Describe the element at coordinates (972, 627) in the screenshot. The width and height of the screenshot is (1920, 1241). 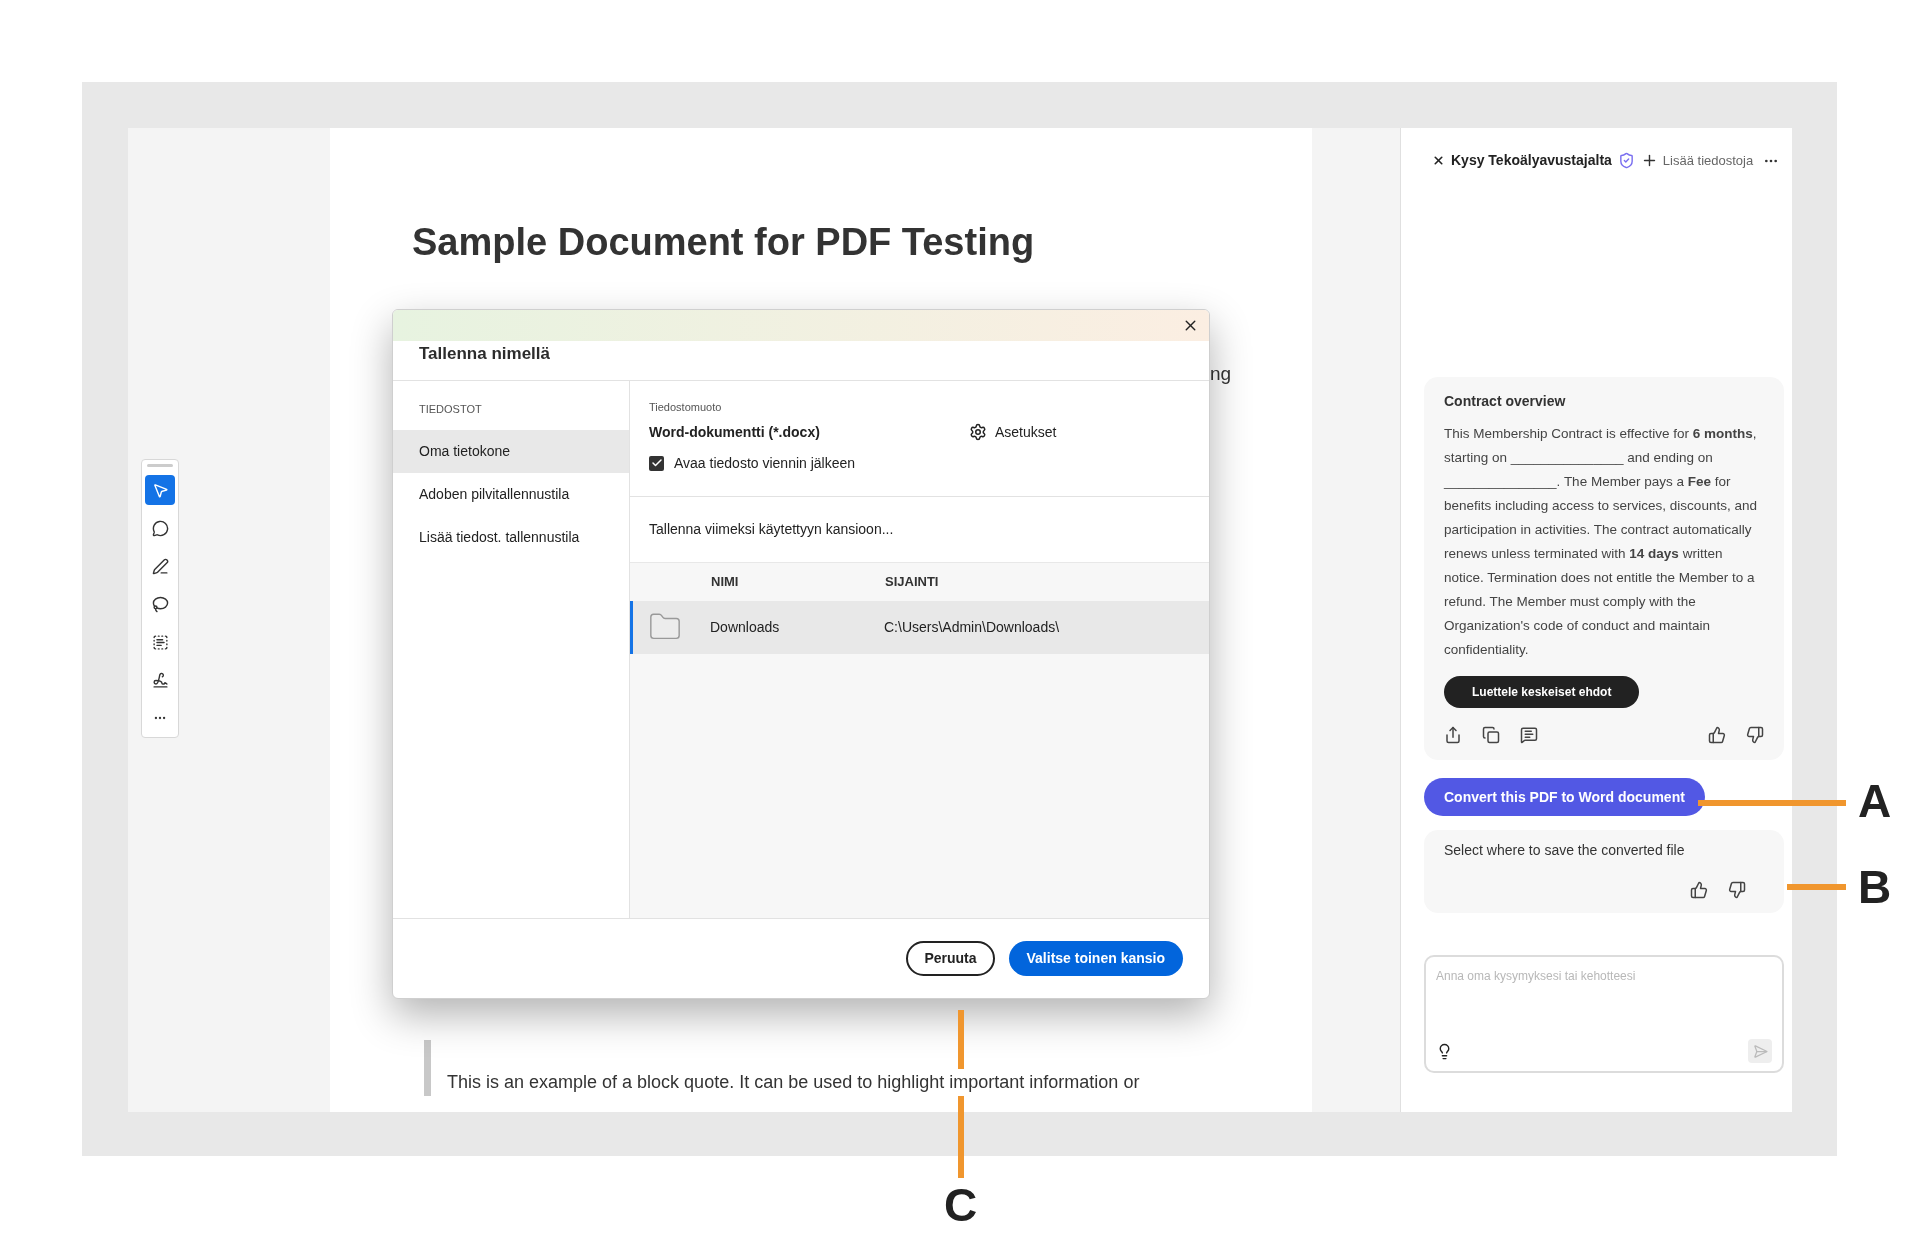
I see `table-cell-text: C:\Users\Admin\Downloads\` at that location.